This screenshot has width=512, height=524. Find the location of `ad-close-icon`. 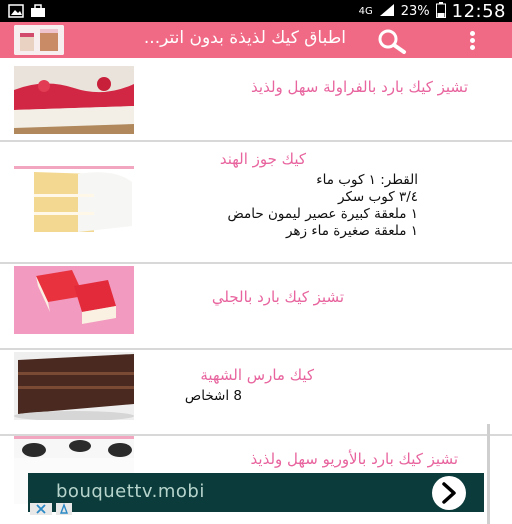

ad-close-icon is located at coordinates (41, 507).